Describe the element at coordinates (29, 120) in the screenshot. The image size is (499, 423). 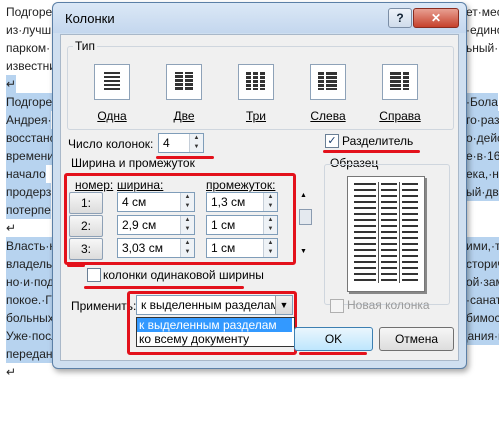
I see `document-line: Андрея·` at that location.